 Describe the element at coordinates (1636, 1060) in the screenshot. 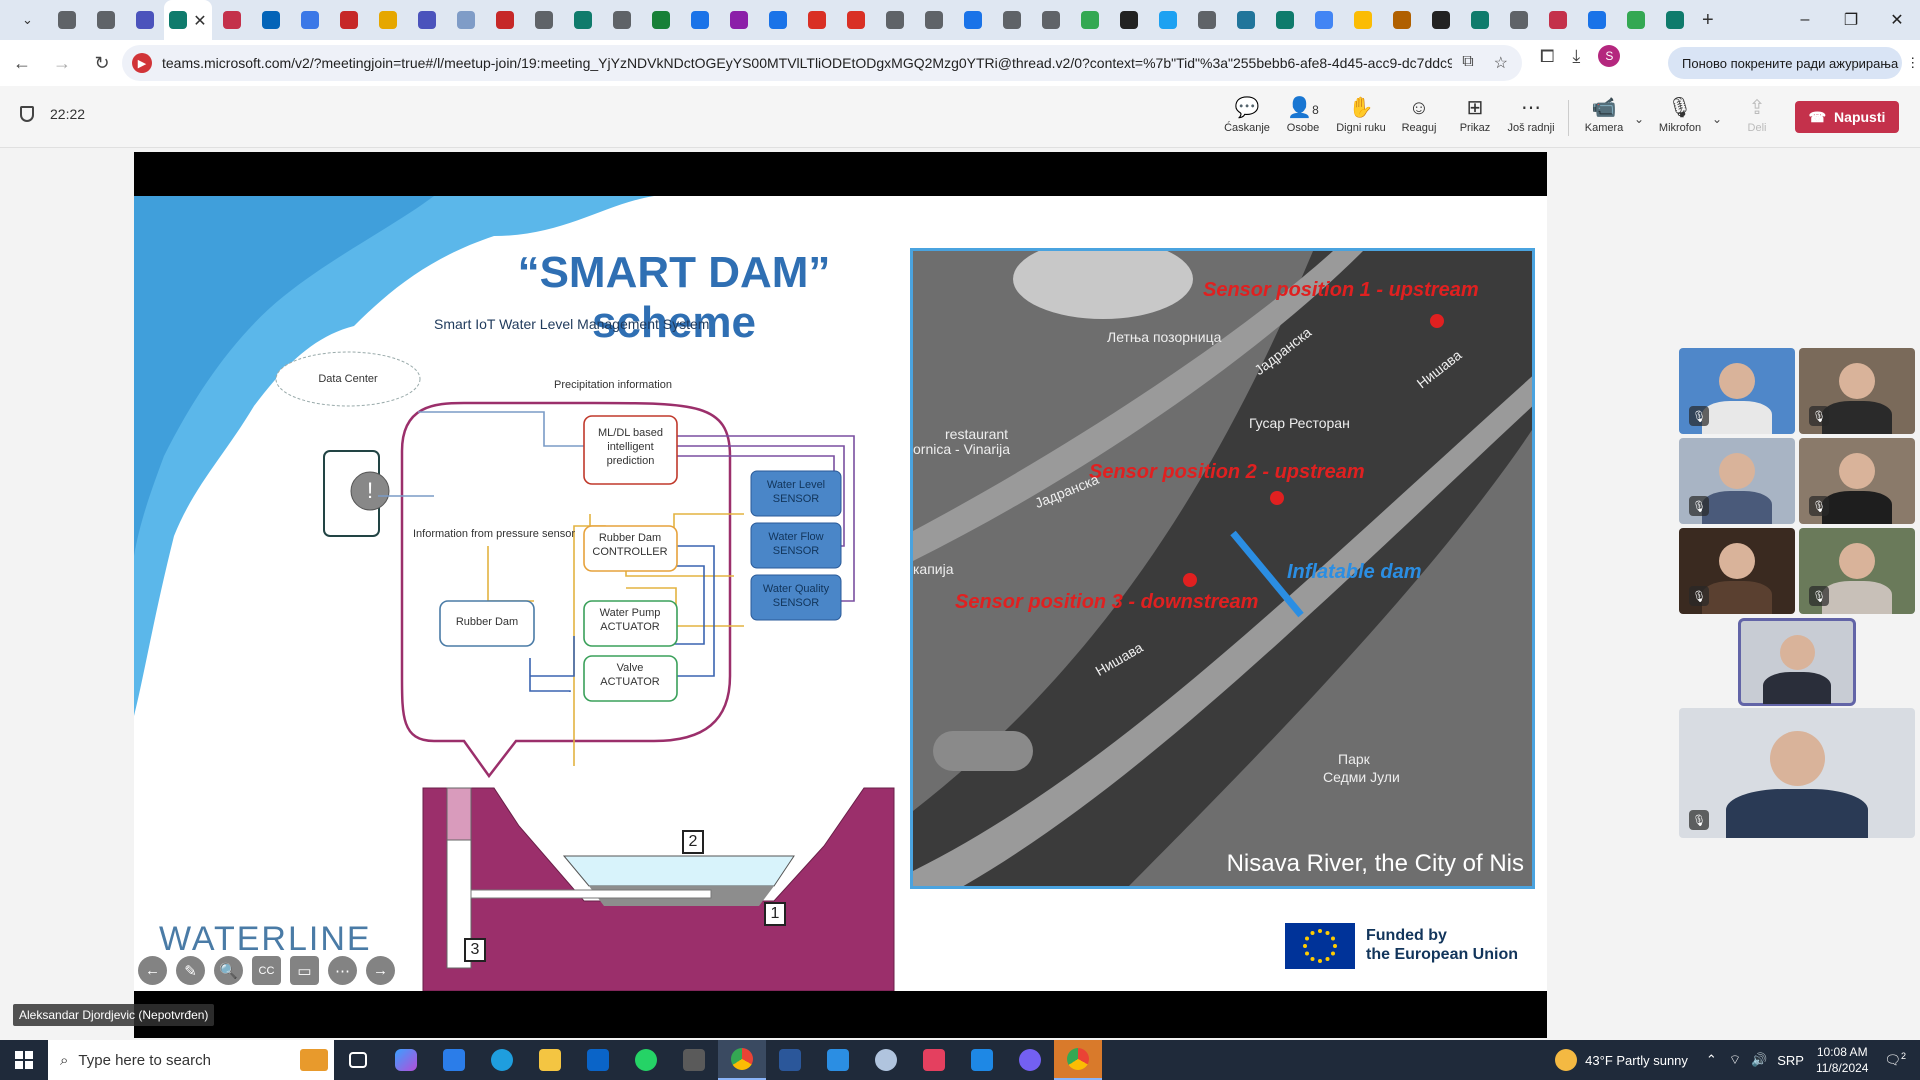

I see `weather-text: 43°F Partly sunny` at that location.